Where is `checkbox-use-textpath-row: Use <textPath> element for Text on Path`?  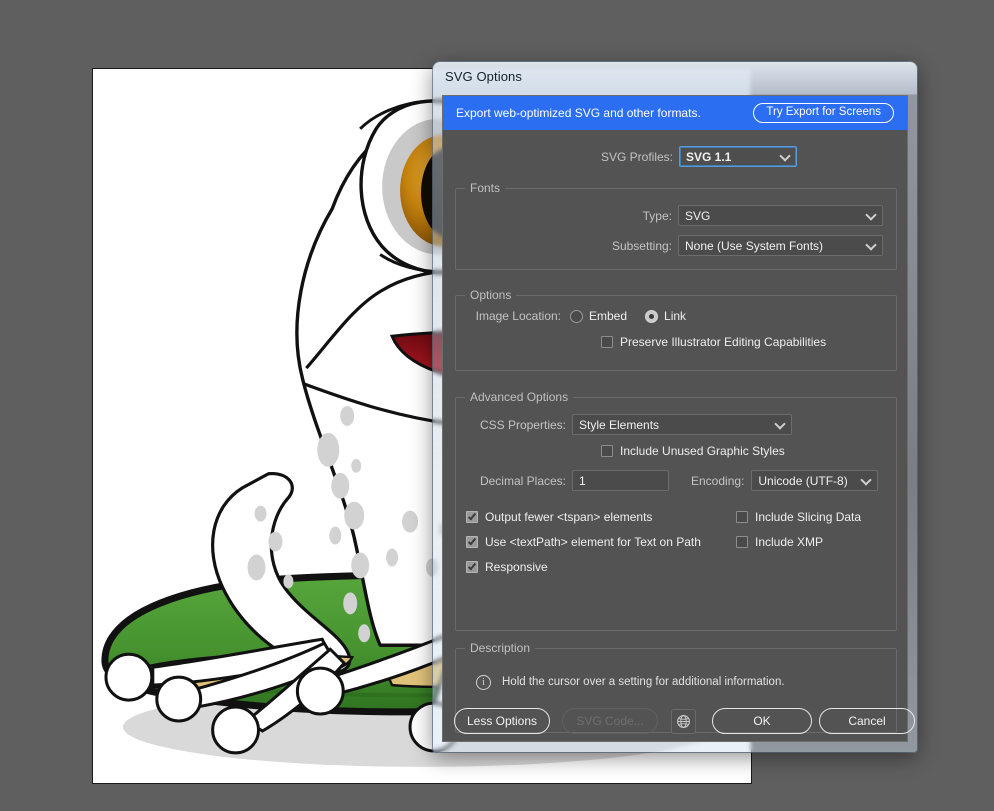 checkbox-use-textpath-row: Use <textPath> element for Text on Path is located at coordinates (583, 542).